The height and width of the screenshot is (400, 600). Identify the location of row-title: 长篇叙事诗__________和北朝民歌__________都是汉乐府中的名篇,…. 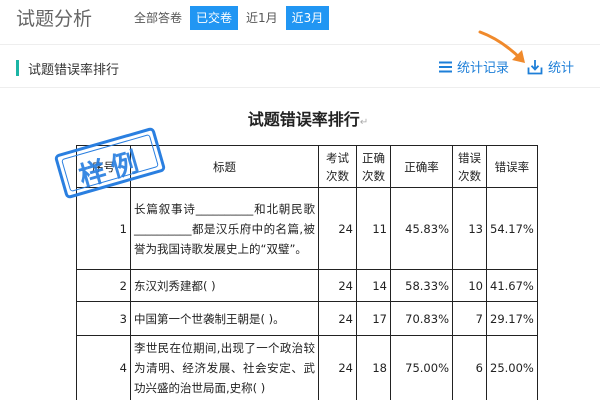
(224, 228).